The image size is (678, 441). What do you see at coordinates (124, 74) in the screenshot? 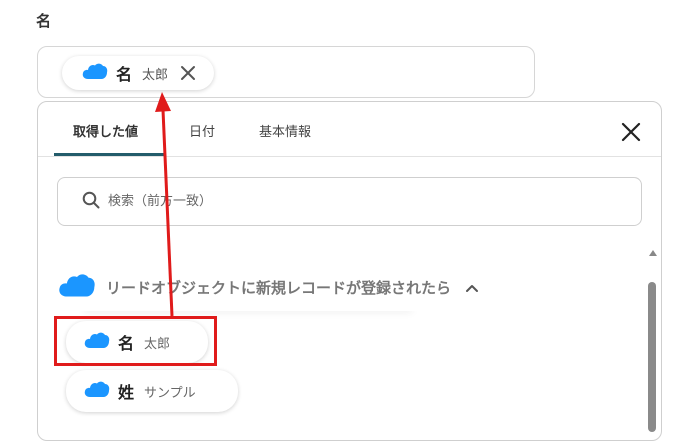
I see `chip-field-name: 名` at bounding box center [124, 74].